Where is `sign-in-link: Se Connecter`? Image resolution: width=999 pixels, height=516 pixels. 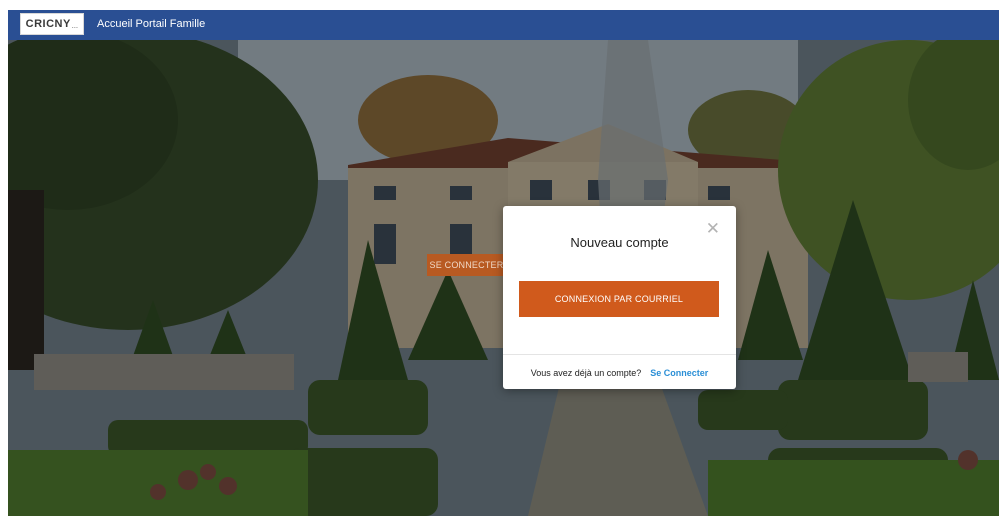 sign-in-link: Se Connecter is located at coordinates (679, 373).